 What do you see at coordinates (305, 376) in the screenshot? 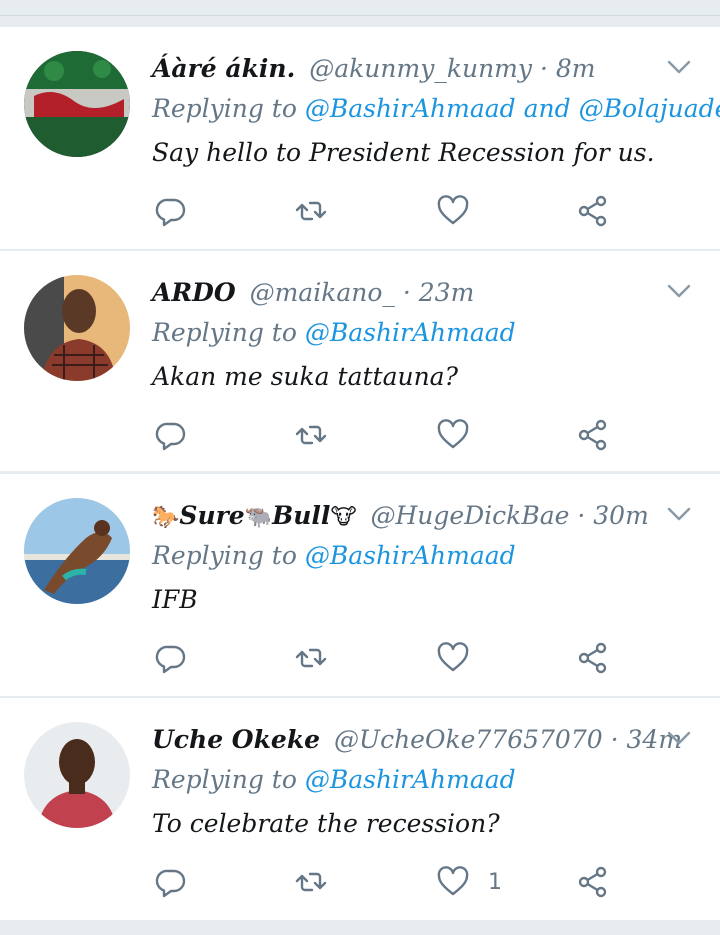
I see `tweet-text: Akan me suka tattauna?` at bounding box center [305, 376].